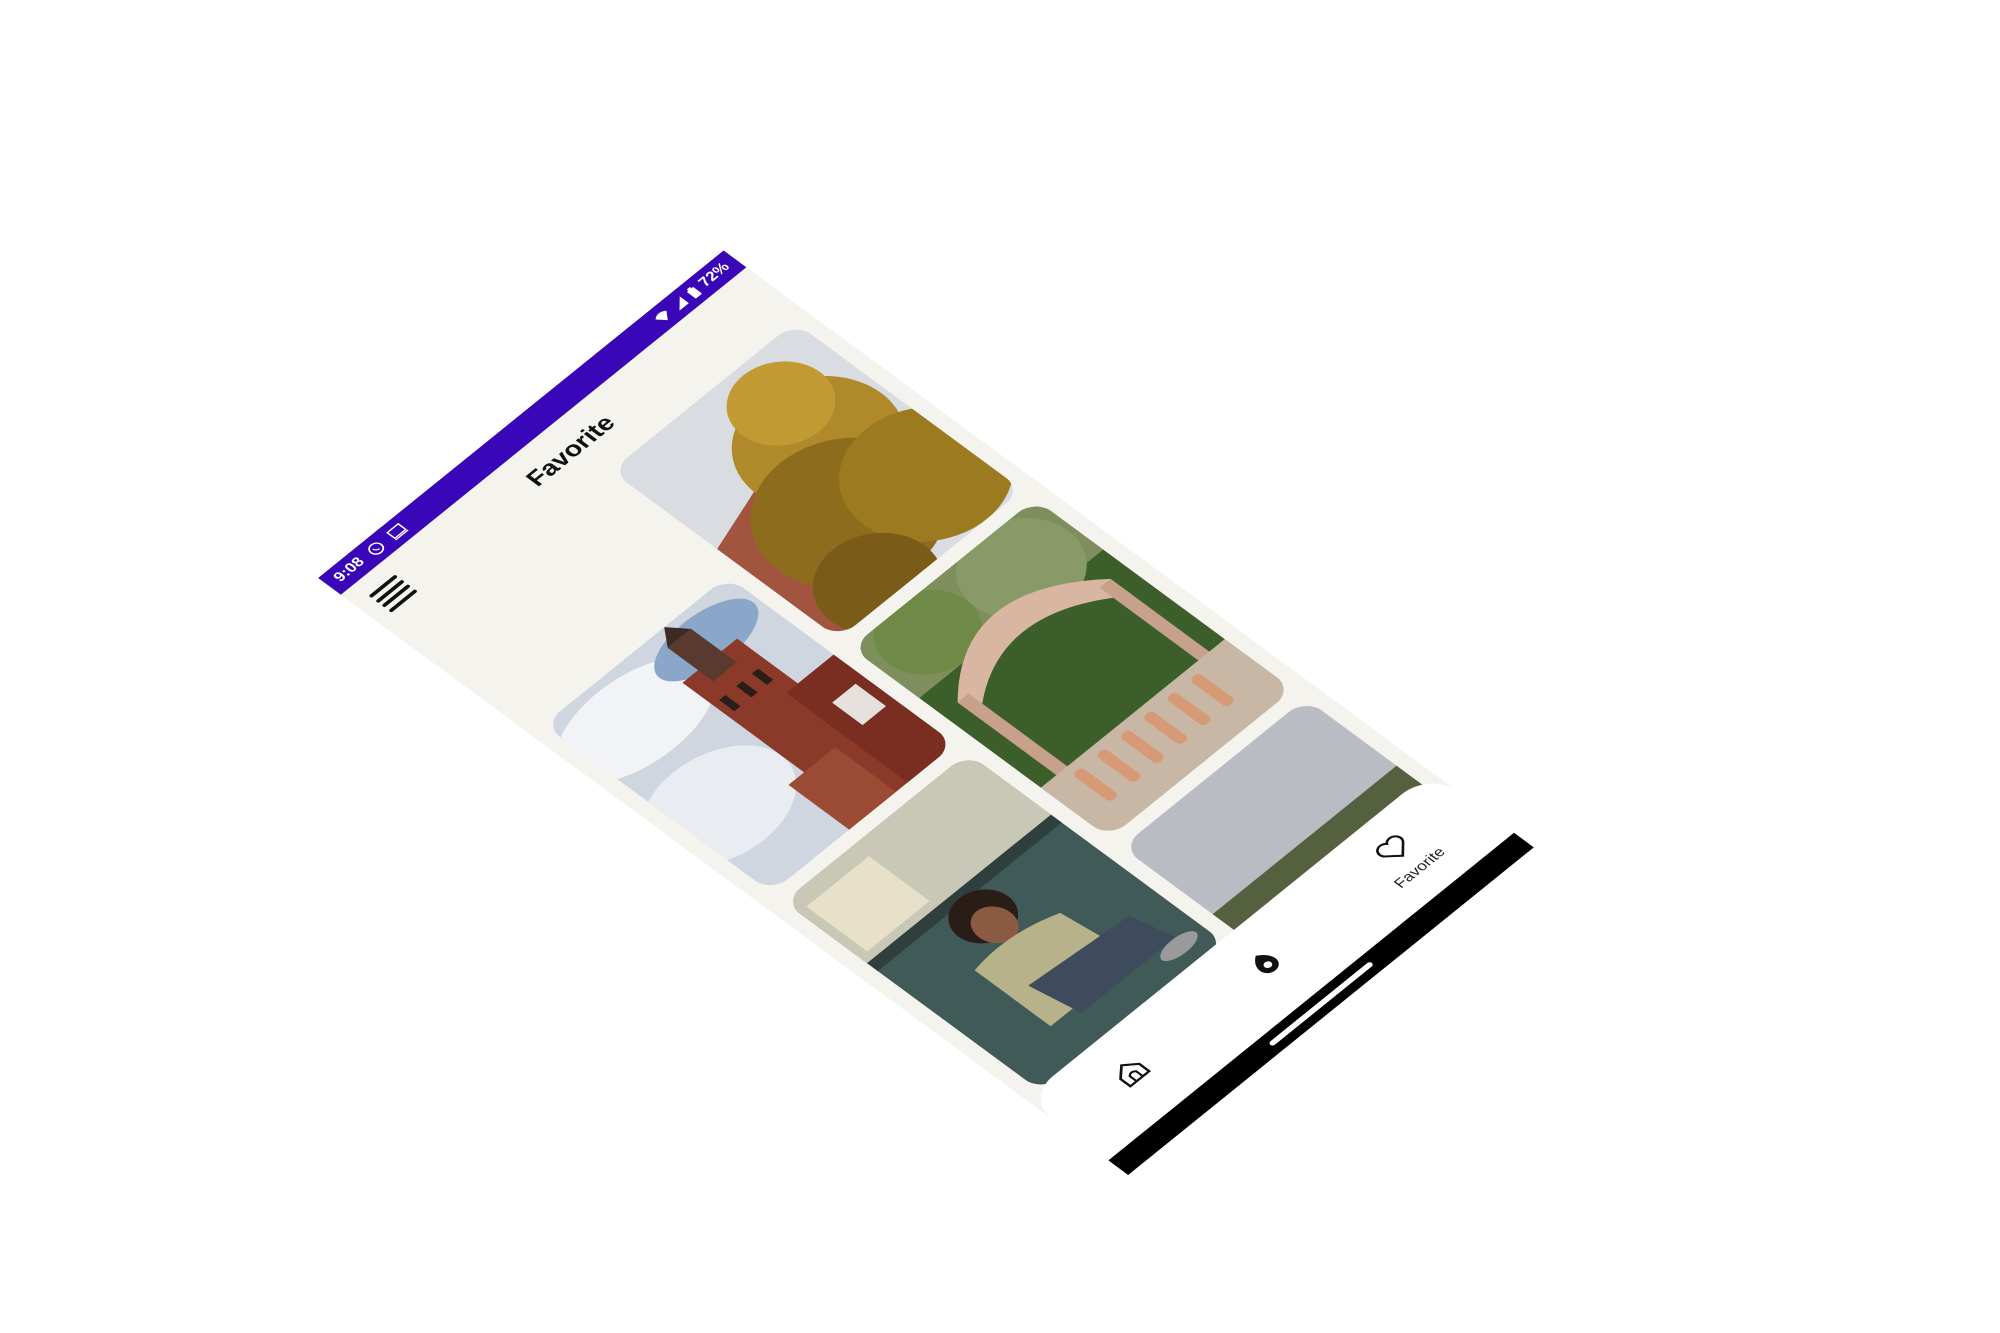 This screenshot has width=2000, height=1333. What do you see at coordinates (376, 548) in the screenshot?
I see `whatsapp-icon` at bounding box center [376, 548].